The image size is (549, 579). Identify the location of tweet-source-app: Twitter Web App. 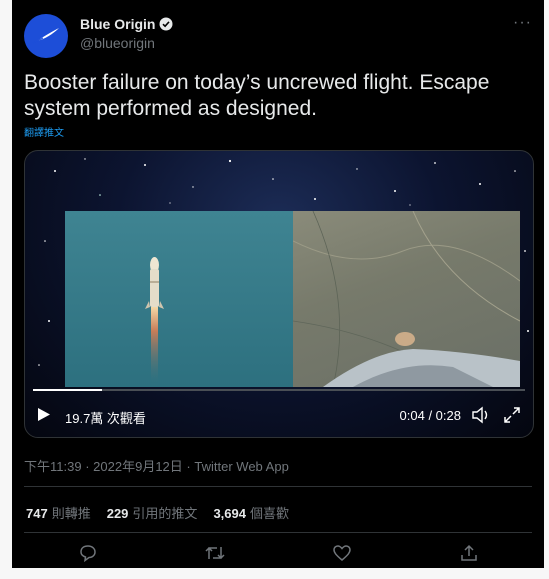
(241, 466).